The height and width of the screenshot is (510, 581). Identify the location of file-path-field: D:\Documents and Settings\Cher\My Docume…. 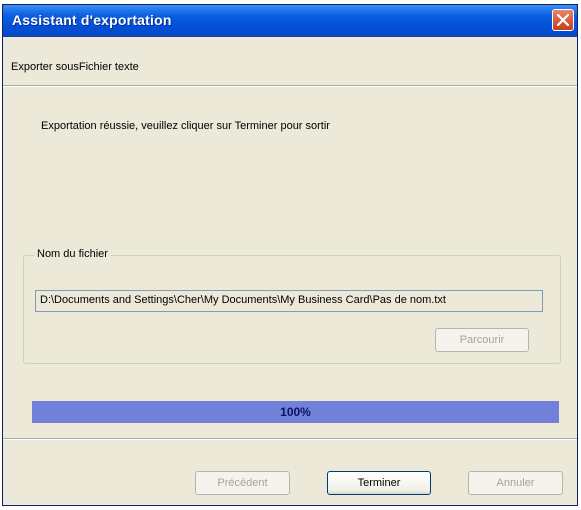
(289, 301).